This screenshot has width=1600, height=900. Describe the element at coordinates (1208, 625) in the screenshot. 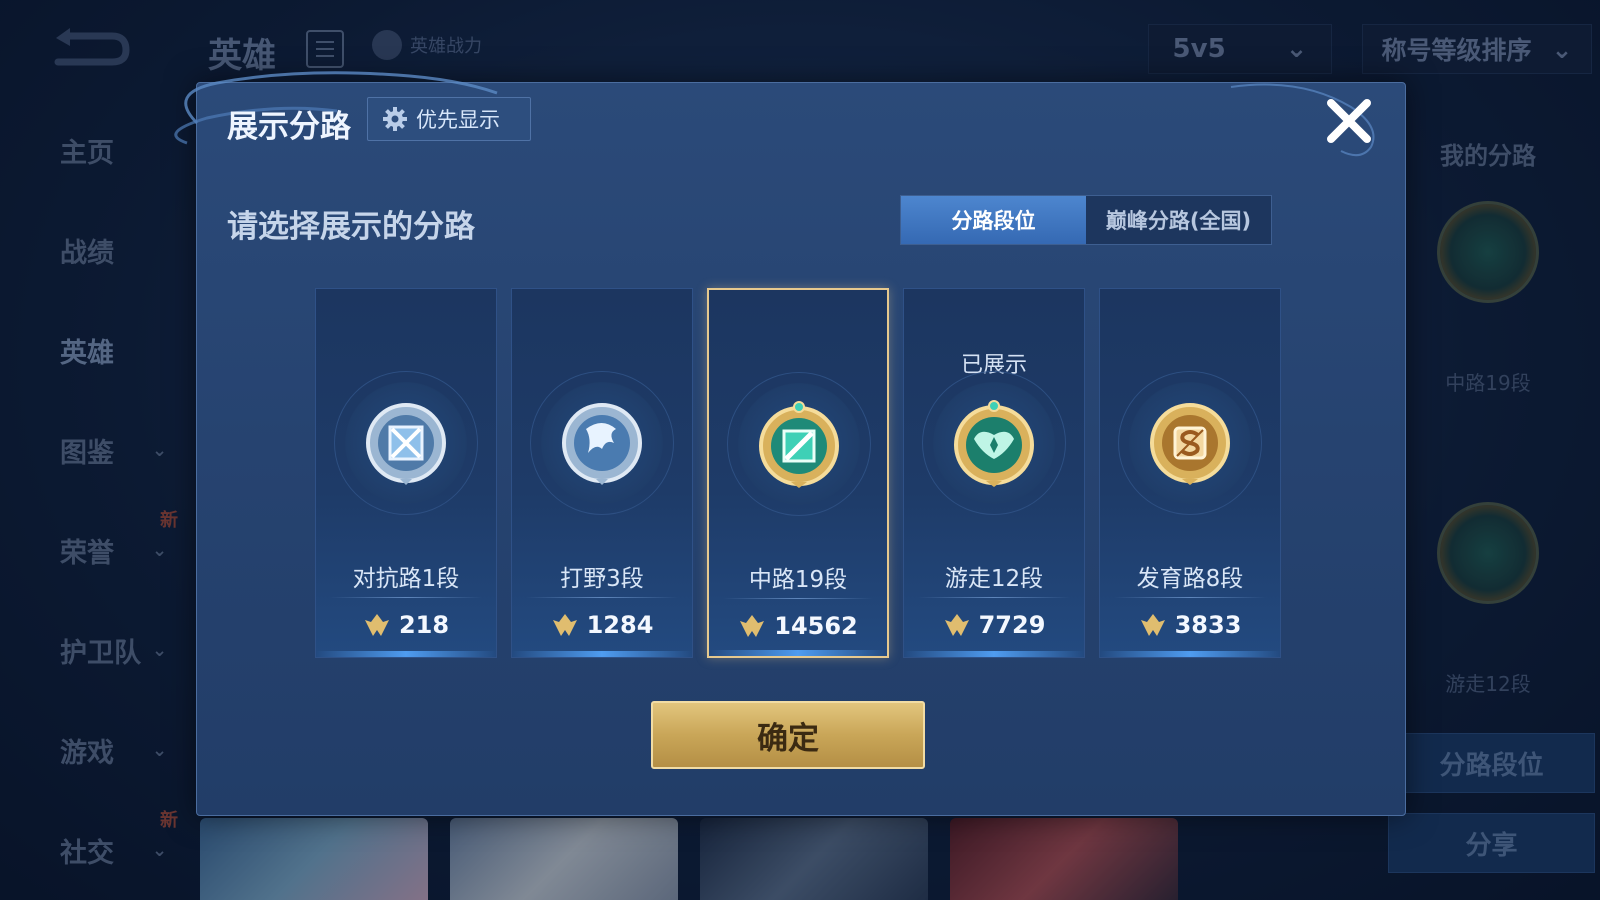

I see `lane-points-value: 3833` at that location.